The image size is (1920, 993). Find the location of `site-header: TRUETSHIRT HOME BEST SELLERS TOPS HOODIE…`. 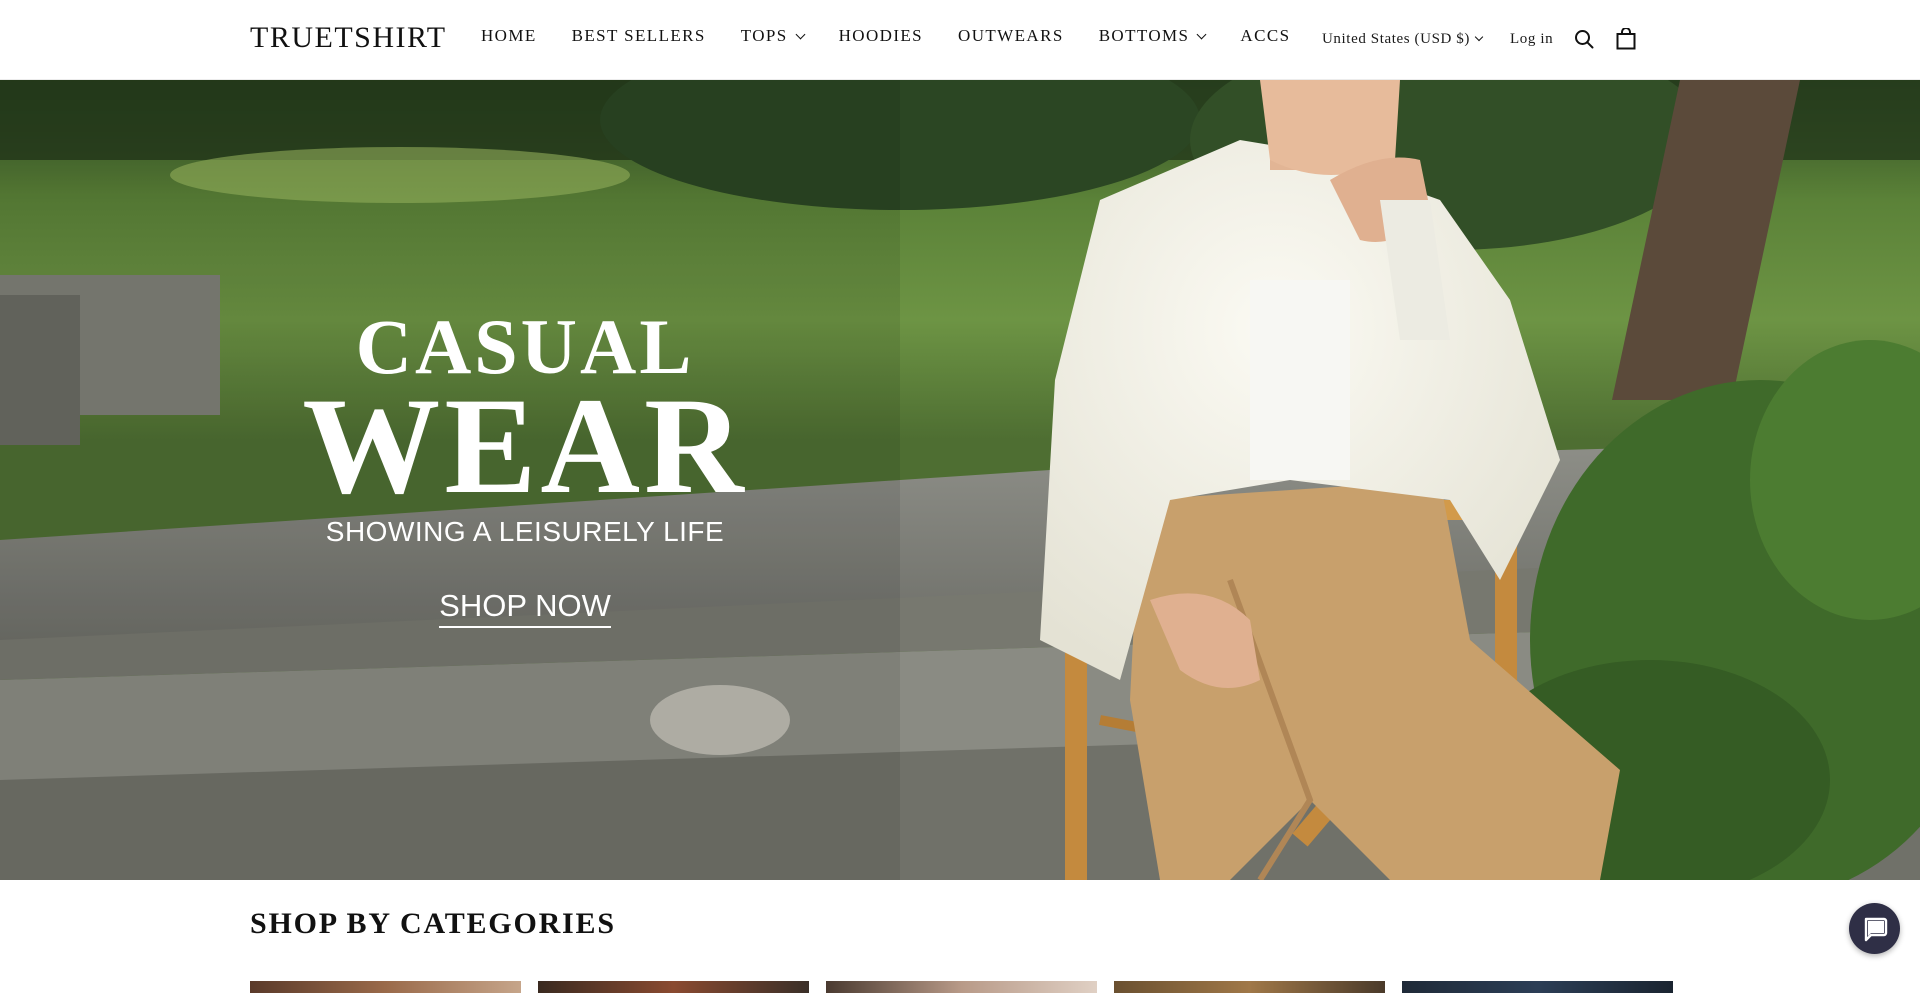

site-header: TRUETSHIRT HOME BEST SELLERS TOPS HOODIE… is located at coordinates (960, 40).